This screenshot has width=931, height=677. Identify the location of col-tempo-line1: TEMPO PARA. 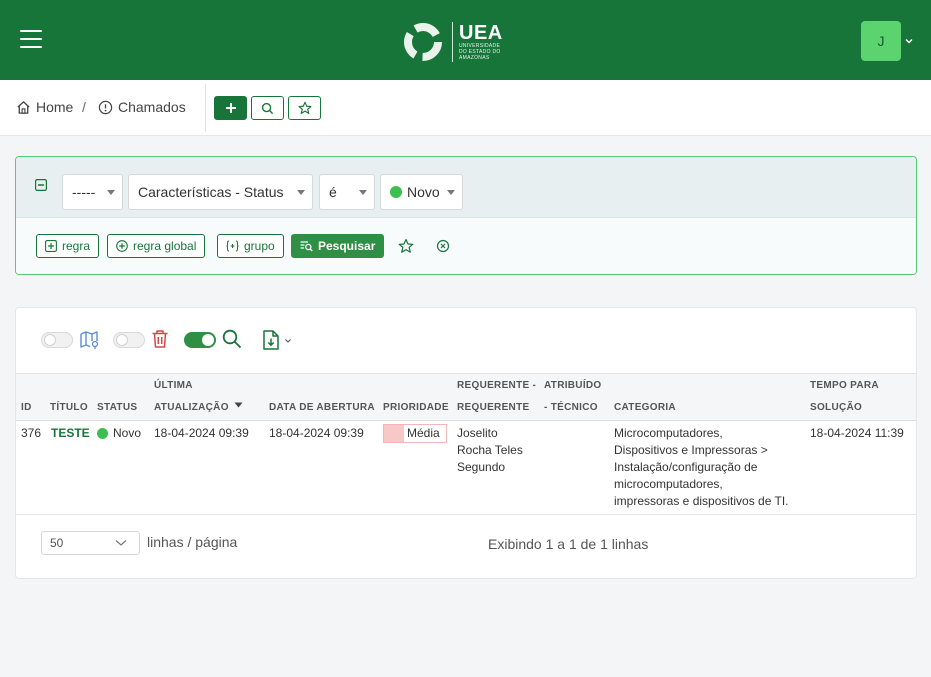
(844, 386).